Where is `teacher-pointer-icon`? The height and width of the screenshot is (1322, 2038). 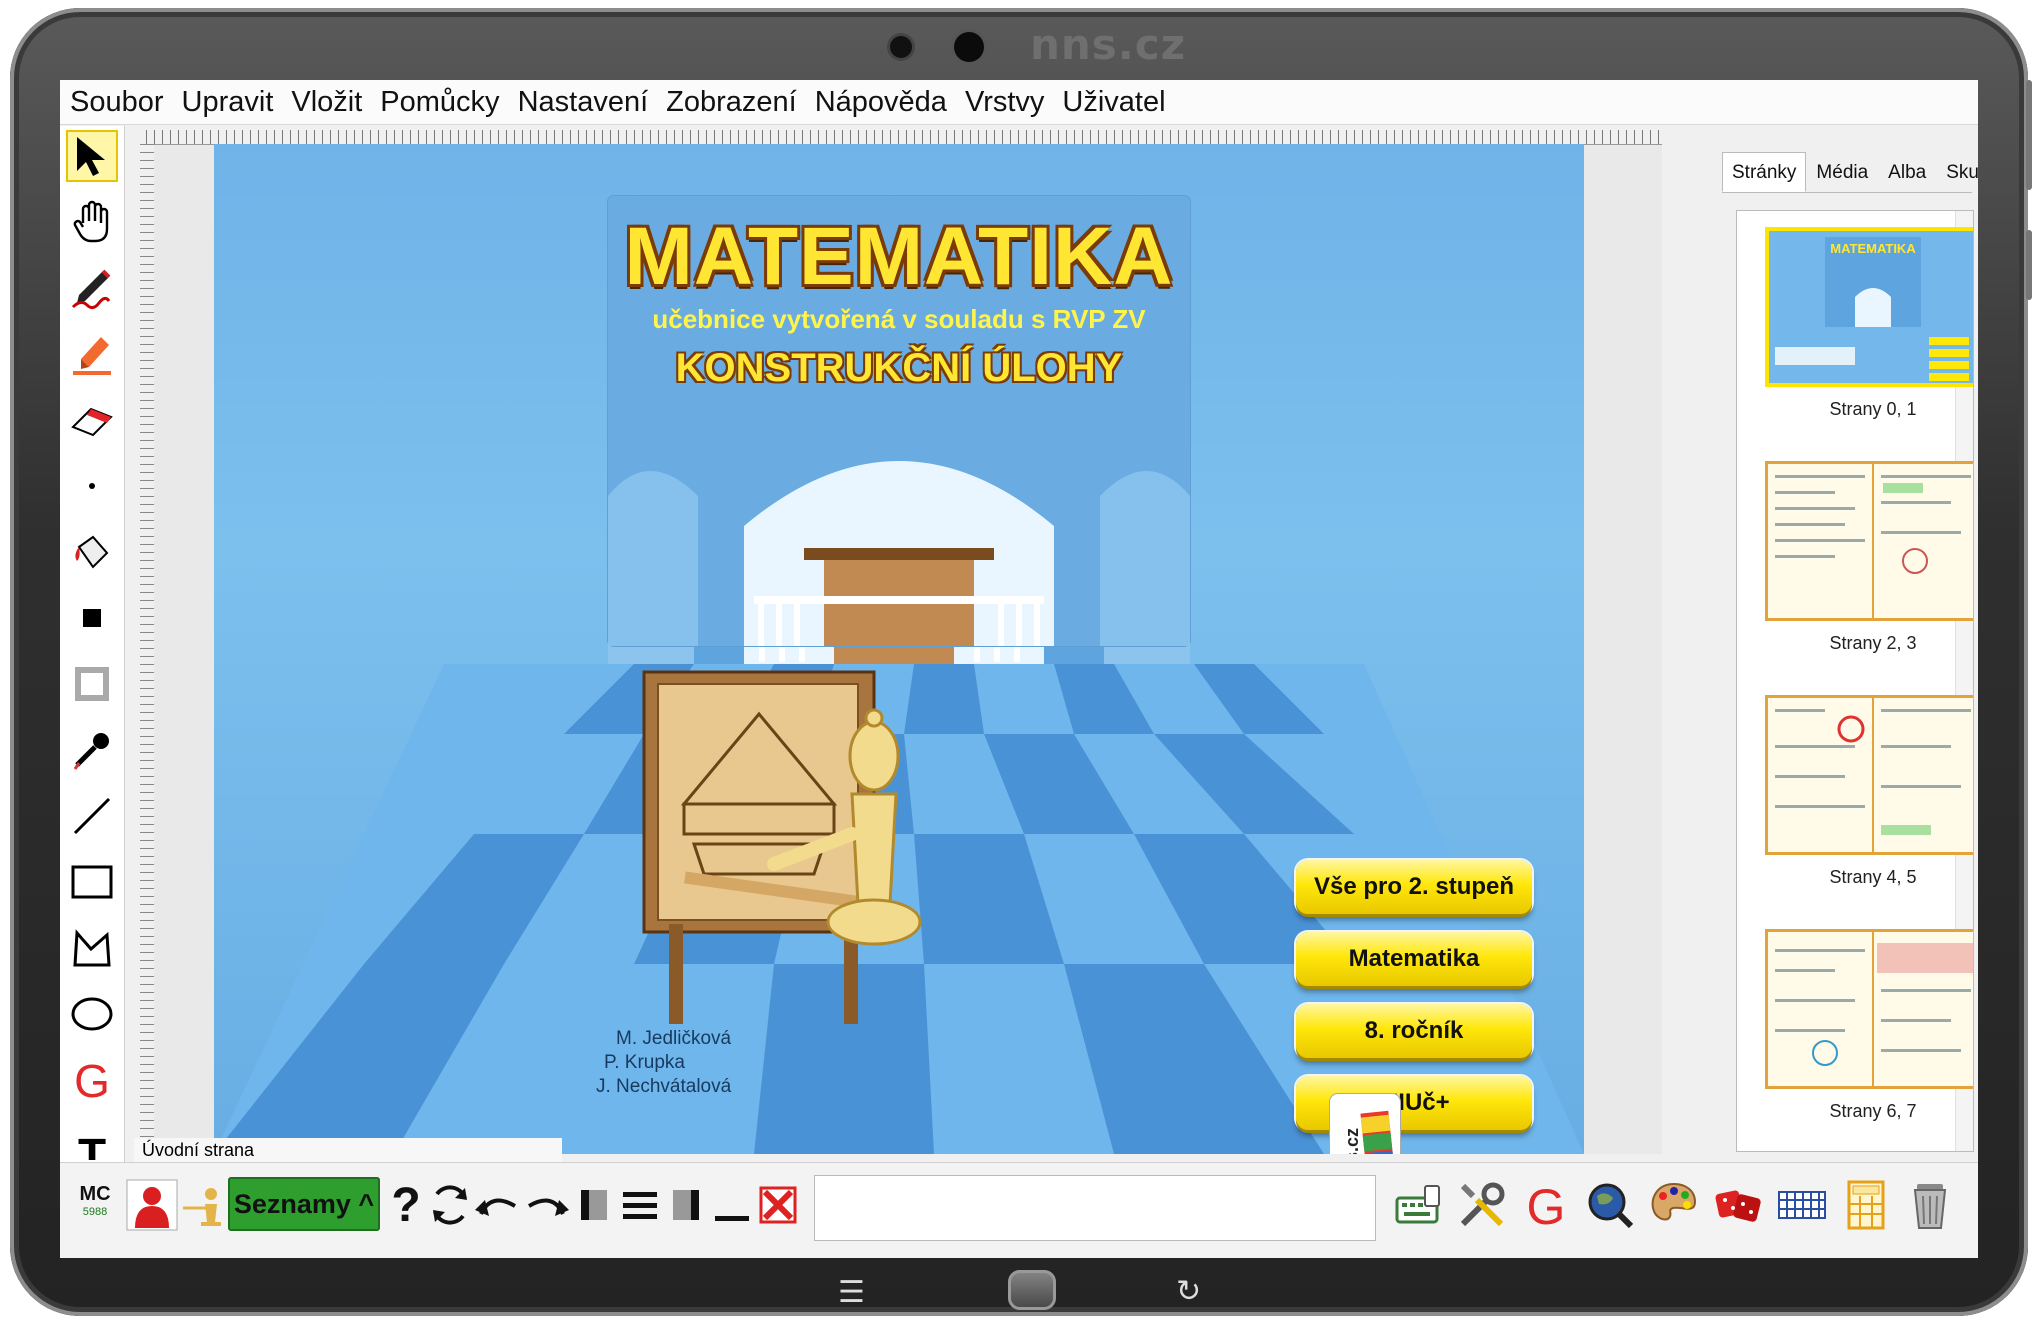
teacher-pointer-icon is located at coordinates (204, 1205).